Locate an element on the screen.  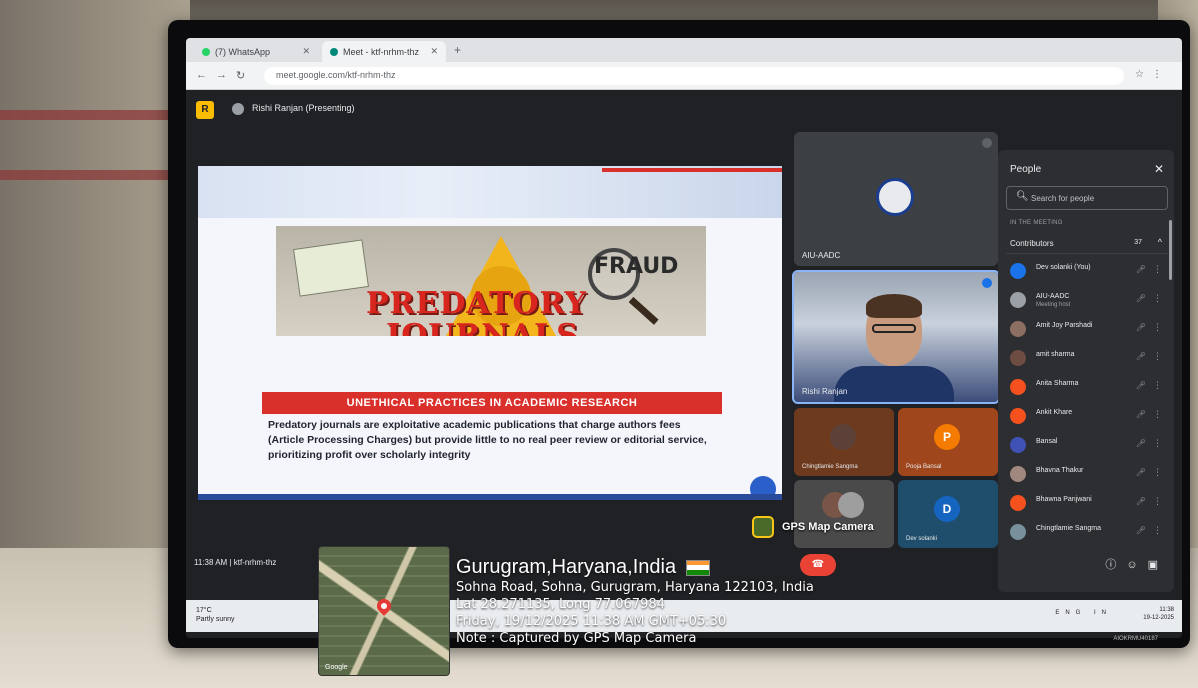
person-body is located at coordinates (894, 384).